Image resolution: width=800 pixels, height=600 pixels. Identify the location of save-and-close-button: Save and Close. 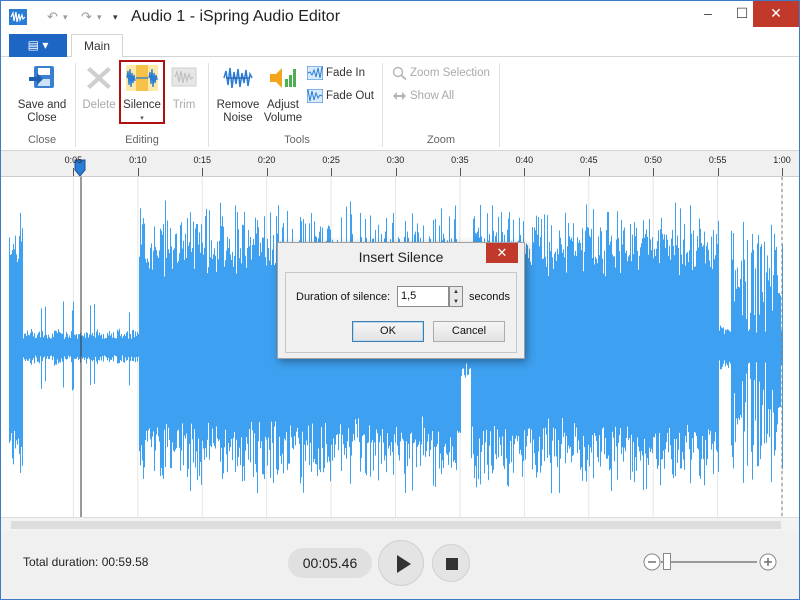
(42, 94).